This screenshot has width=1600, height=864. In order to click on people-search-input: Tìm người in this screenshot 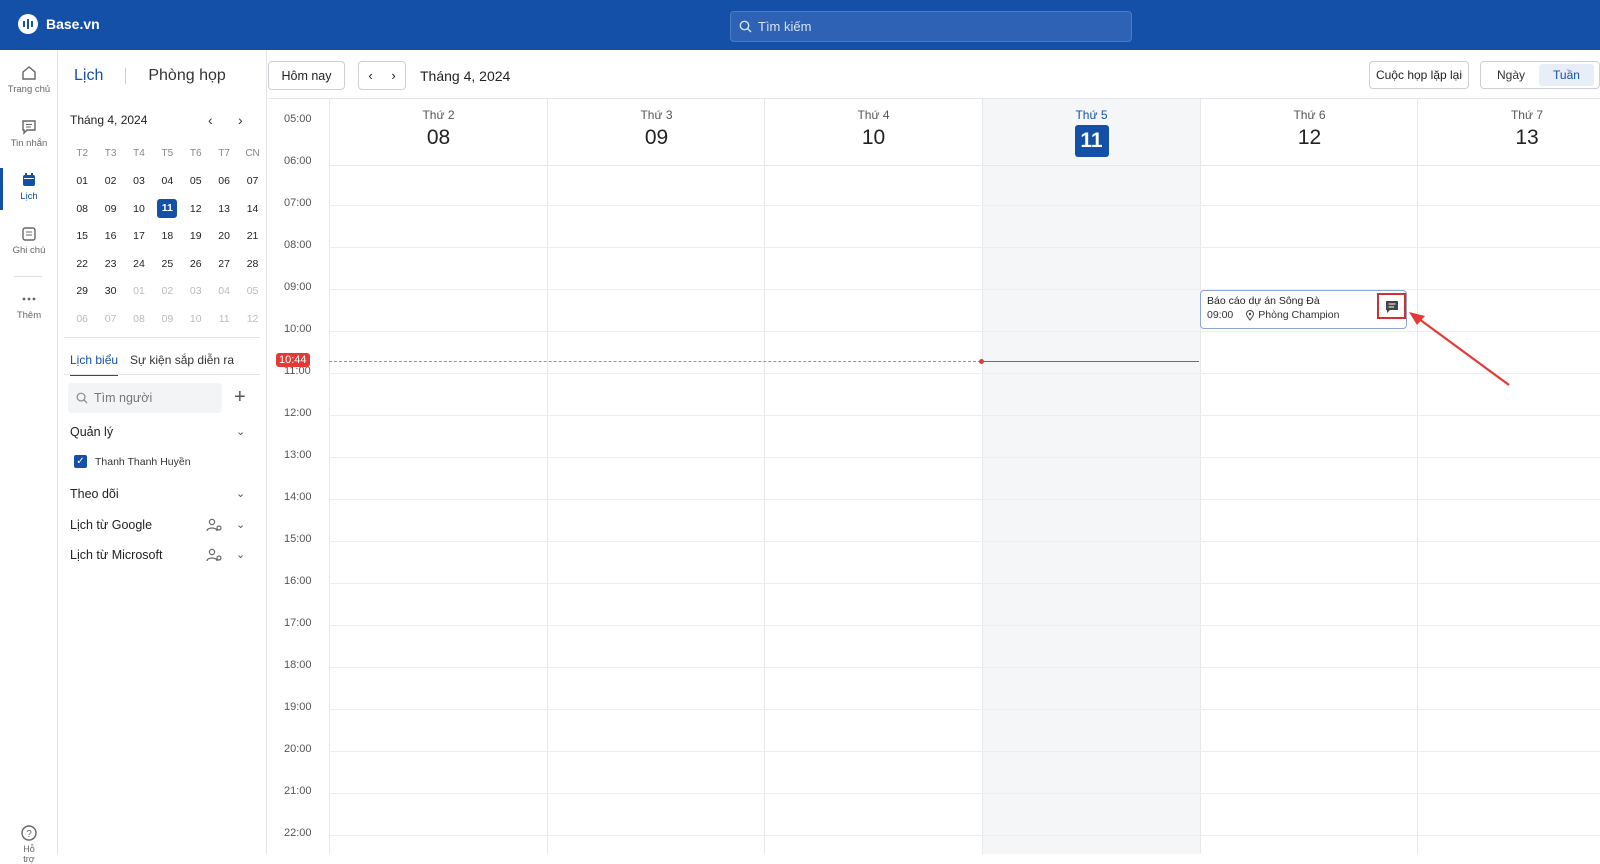, I will do `click(145, 398)`.